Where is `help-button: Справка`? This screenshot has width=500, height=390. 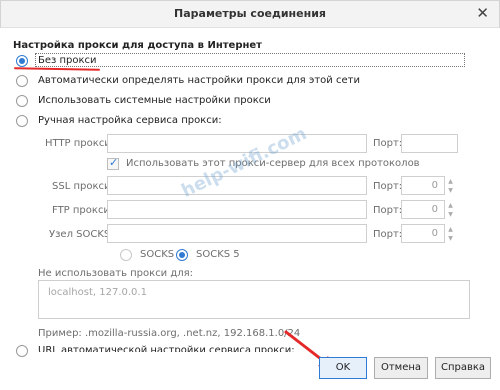
help-button: Справка is located at coordinates (463, 368).